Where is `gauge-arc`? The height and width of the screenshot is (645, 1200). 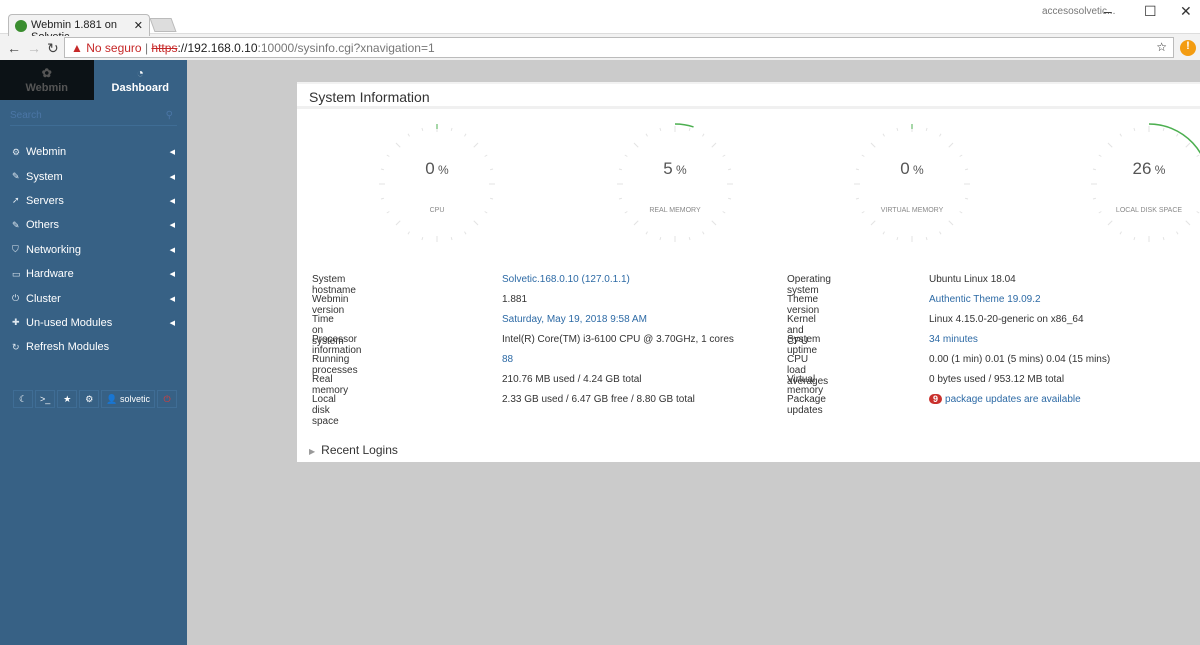 gauge-arc is located at coordinates (684, 125).